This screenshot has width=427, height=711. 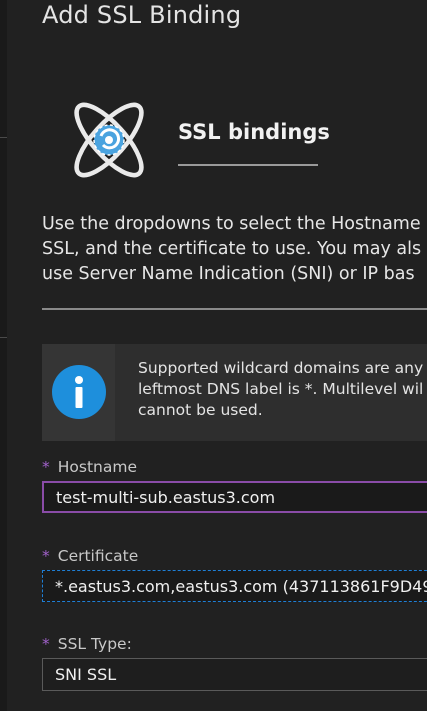 I want to click on info-line: cannot be used., so click(x=200, y=410).